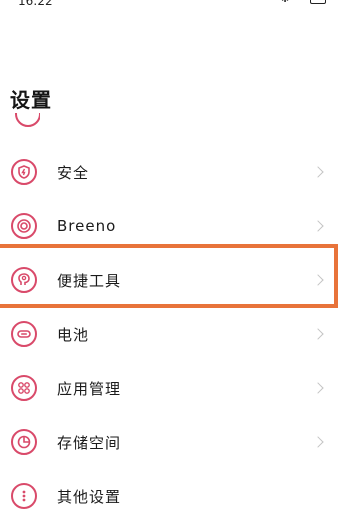 The height and width of the screenshot is (531, 344). Describe the element at coordinates (172, 7) in the screenshot. I see `status-bar: 16:22 ✱ ◠` at that location.